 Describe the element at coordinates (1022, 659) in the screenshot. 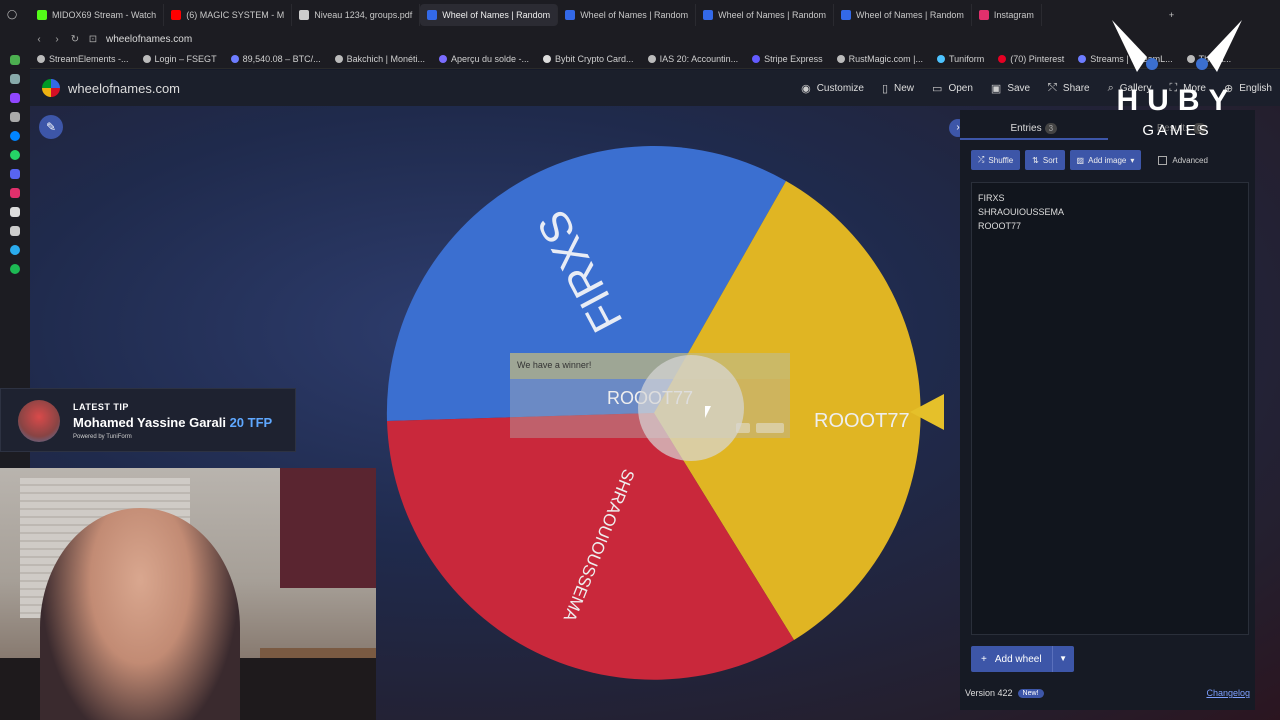

I see `add-wheel-button: + Add wheel ▼` at that location.